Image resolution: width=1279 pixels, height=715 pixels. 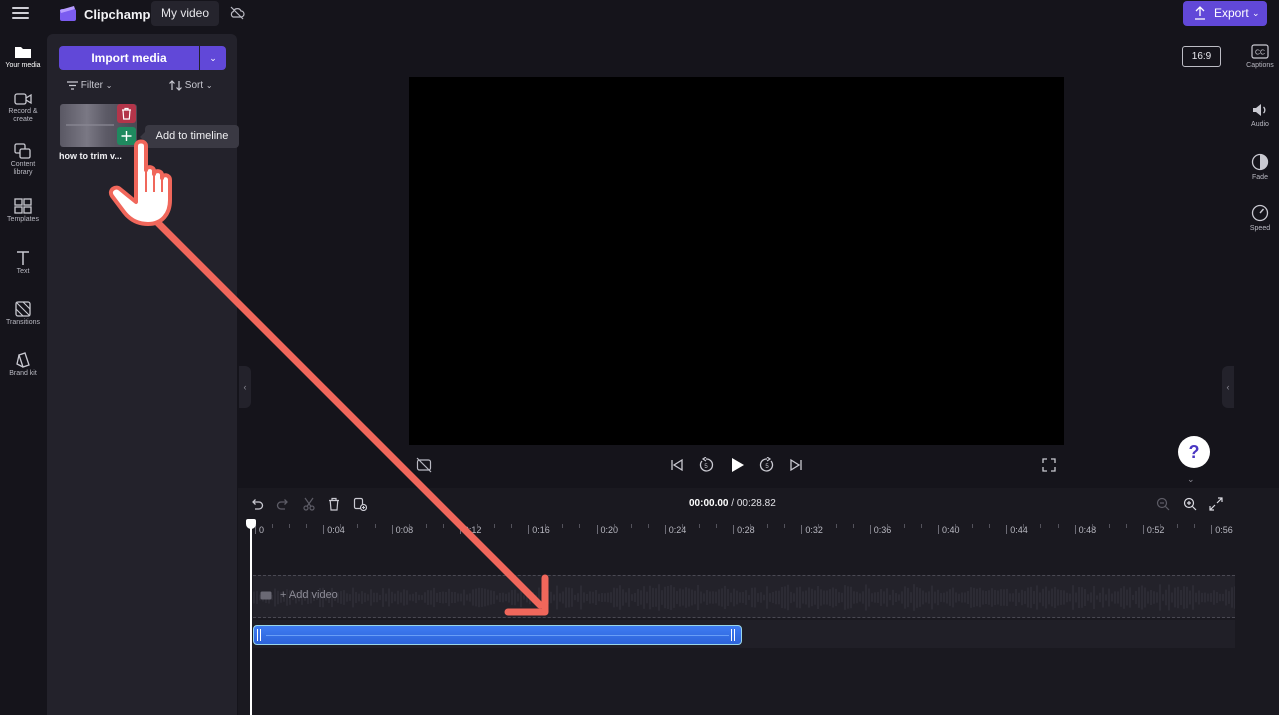 What do you see at coordinates (23, 219) in the screenshot?
I see `sidebar-item-label: Templates` at bounding box center [23, 219].